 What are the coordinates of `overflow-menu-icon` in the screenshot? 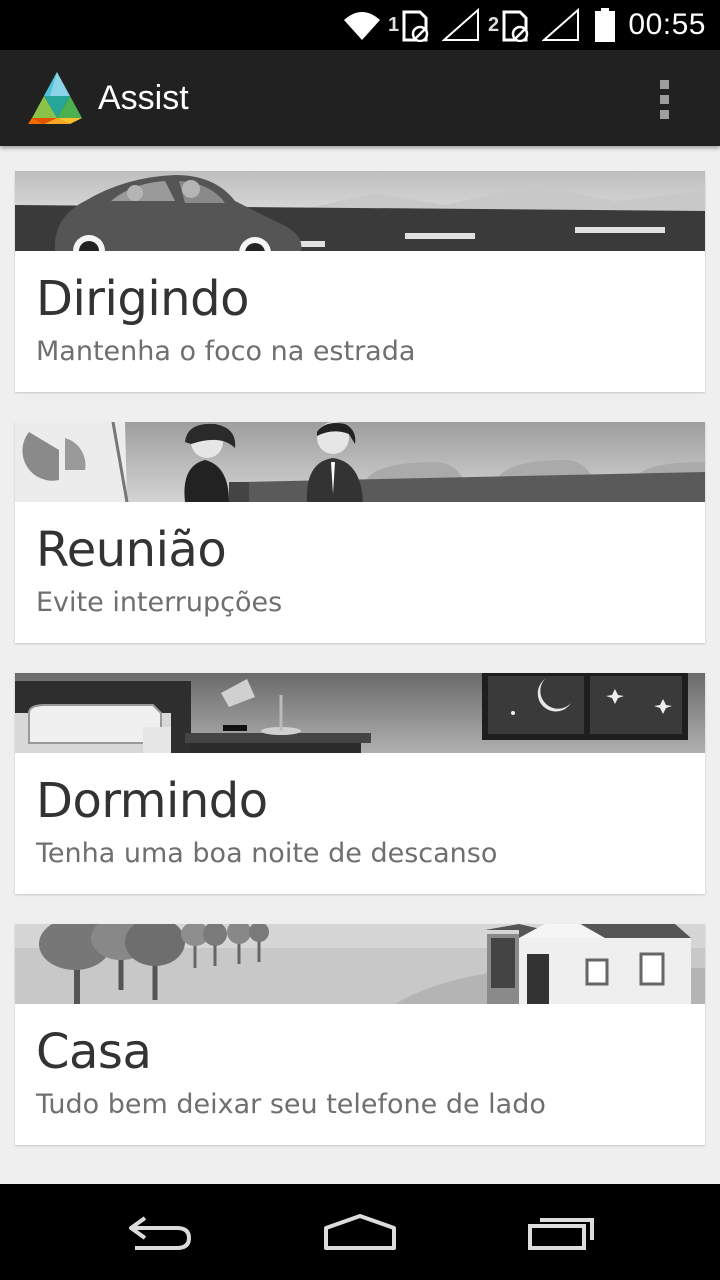 It's located at (664, 84).